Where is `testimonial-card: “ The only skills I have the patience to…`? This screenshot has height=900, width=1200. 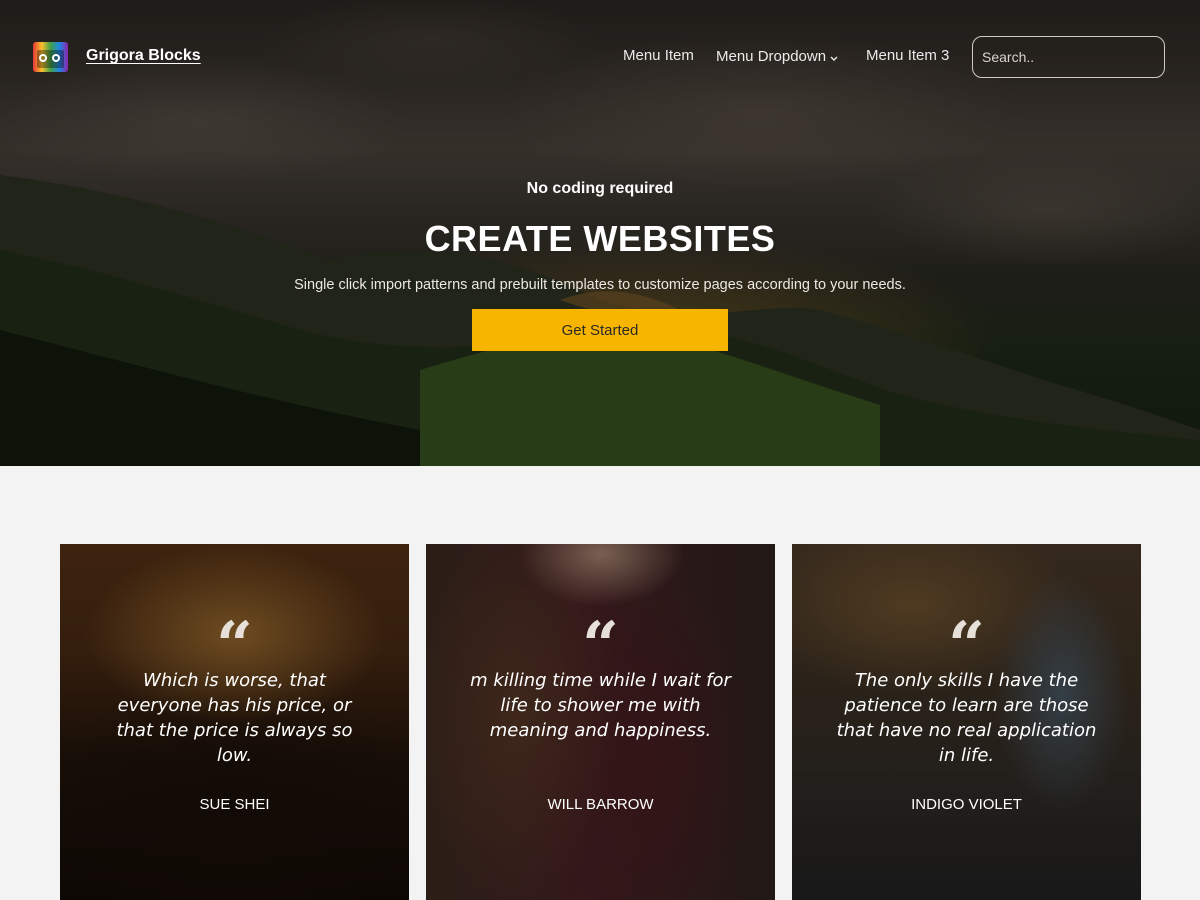
testimonial-card: “ The only skills I have the patience to… is located at coordinates (966, 722).